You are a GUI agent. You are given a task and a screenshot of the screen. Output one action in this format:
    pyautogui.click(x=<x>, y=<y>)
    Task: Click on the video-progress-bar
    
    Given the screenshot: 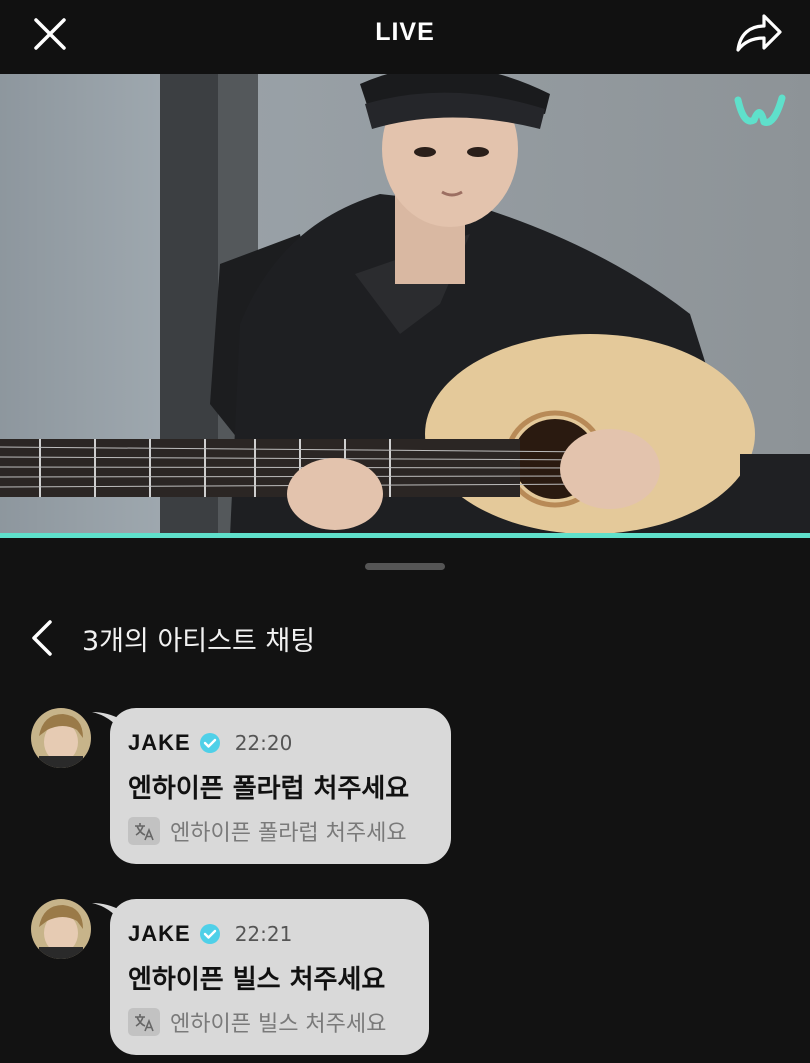 What is the action you would take?
    pyautogui.click(x=405, y=535)
    